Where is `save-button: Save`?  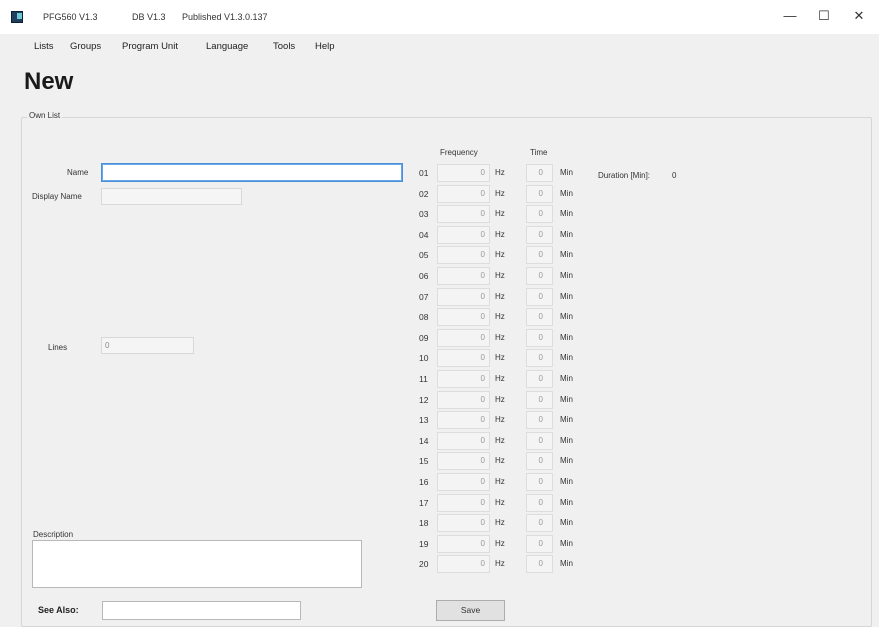 save-button: Save is located at coordinates (470, 610).